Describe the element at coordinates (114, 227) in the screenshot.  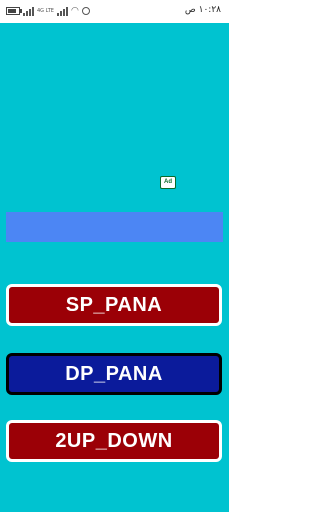
I see `ad-banner` at that location.